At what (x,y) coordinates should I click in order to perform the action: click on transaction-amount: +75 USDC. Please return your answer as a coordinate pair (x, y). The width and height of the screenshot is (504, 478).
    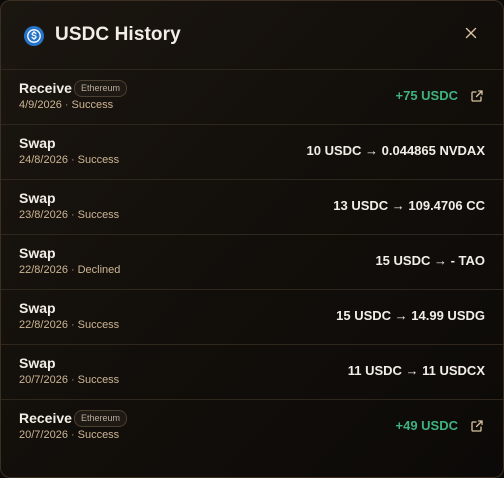
    Looking at the image, I should click on (427, 95).